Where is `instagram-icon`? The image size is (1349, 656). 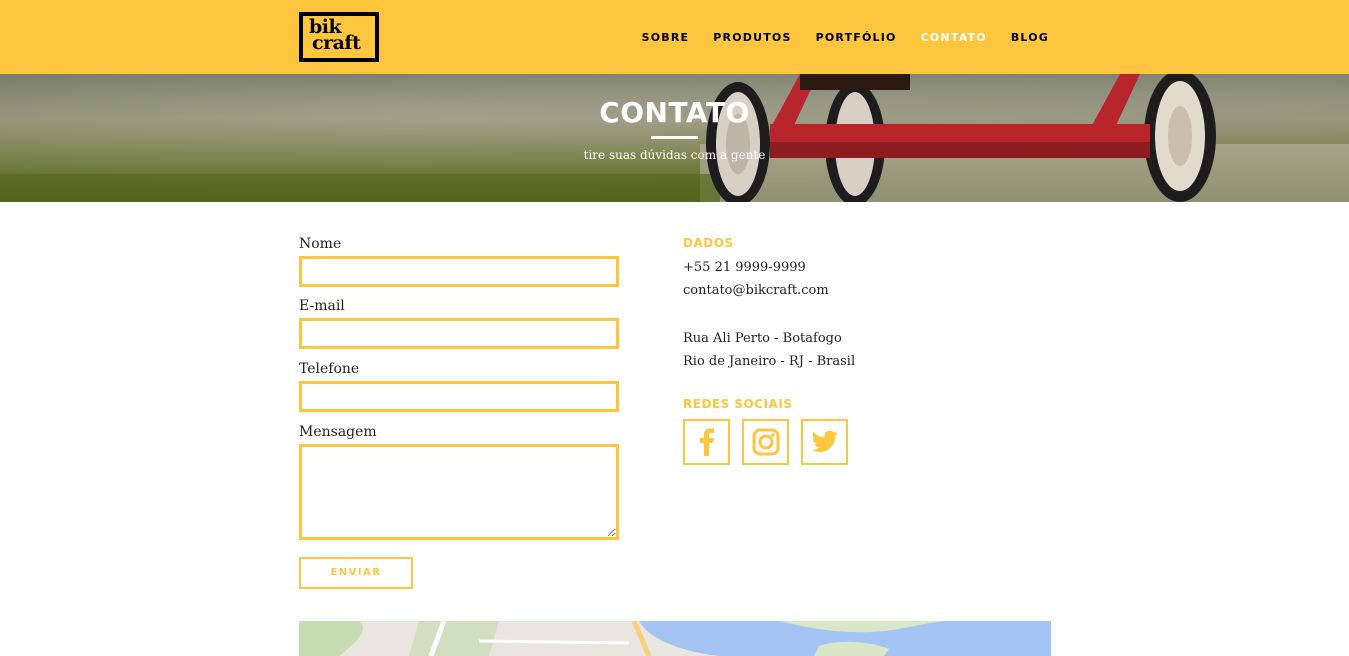
instagram-icon is located at coordinates (765, 442).